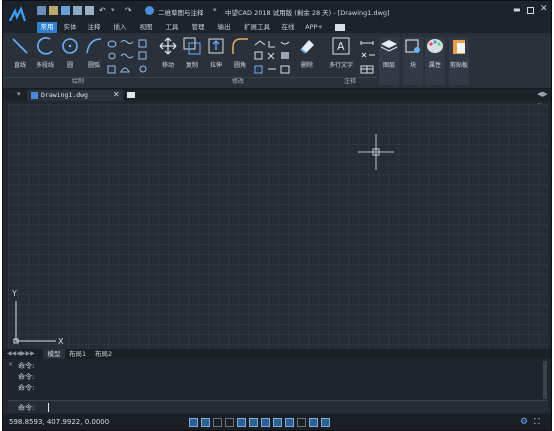 This screenshot has height=431, width=554. Describe the element at coordinates (115, 10) in the screenshot. I see `redo-icon: ▾` at that location.